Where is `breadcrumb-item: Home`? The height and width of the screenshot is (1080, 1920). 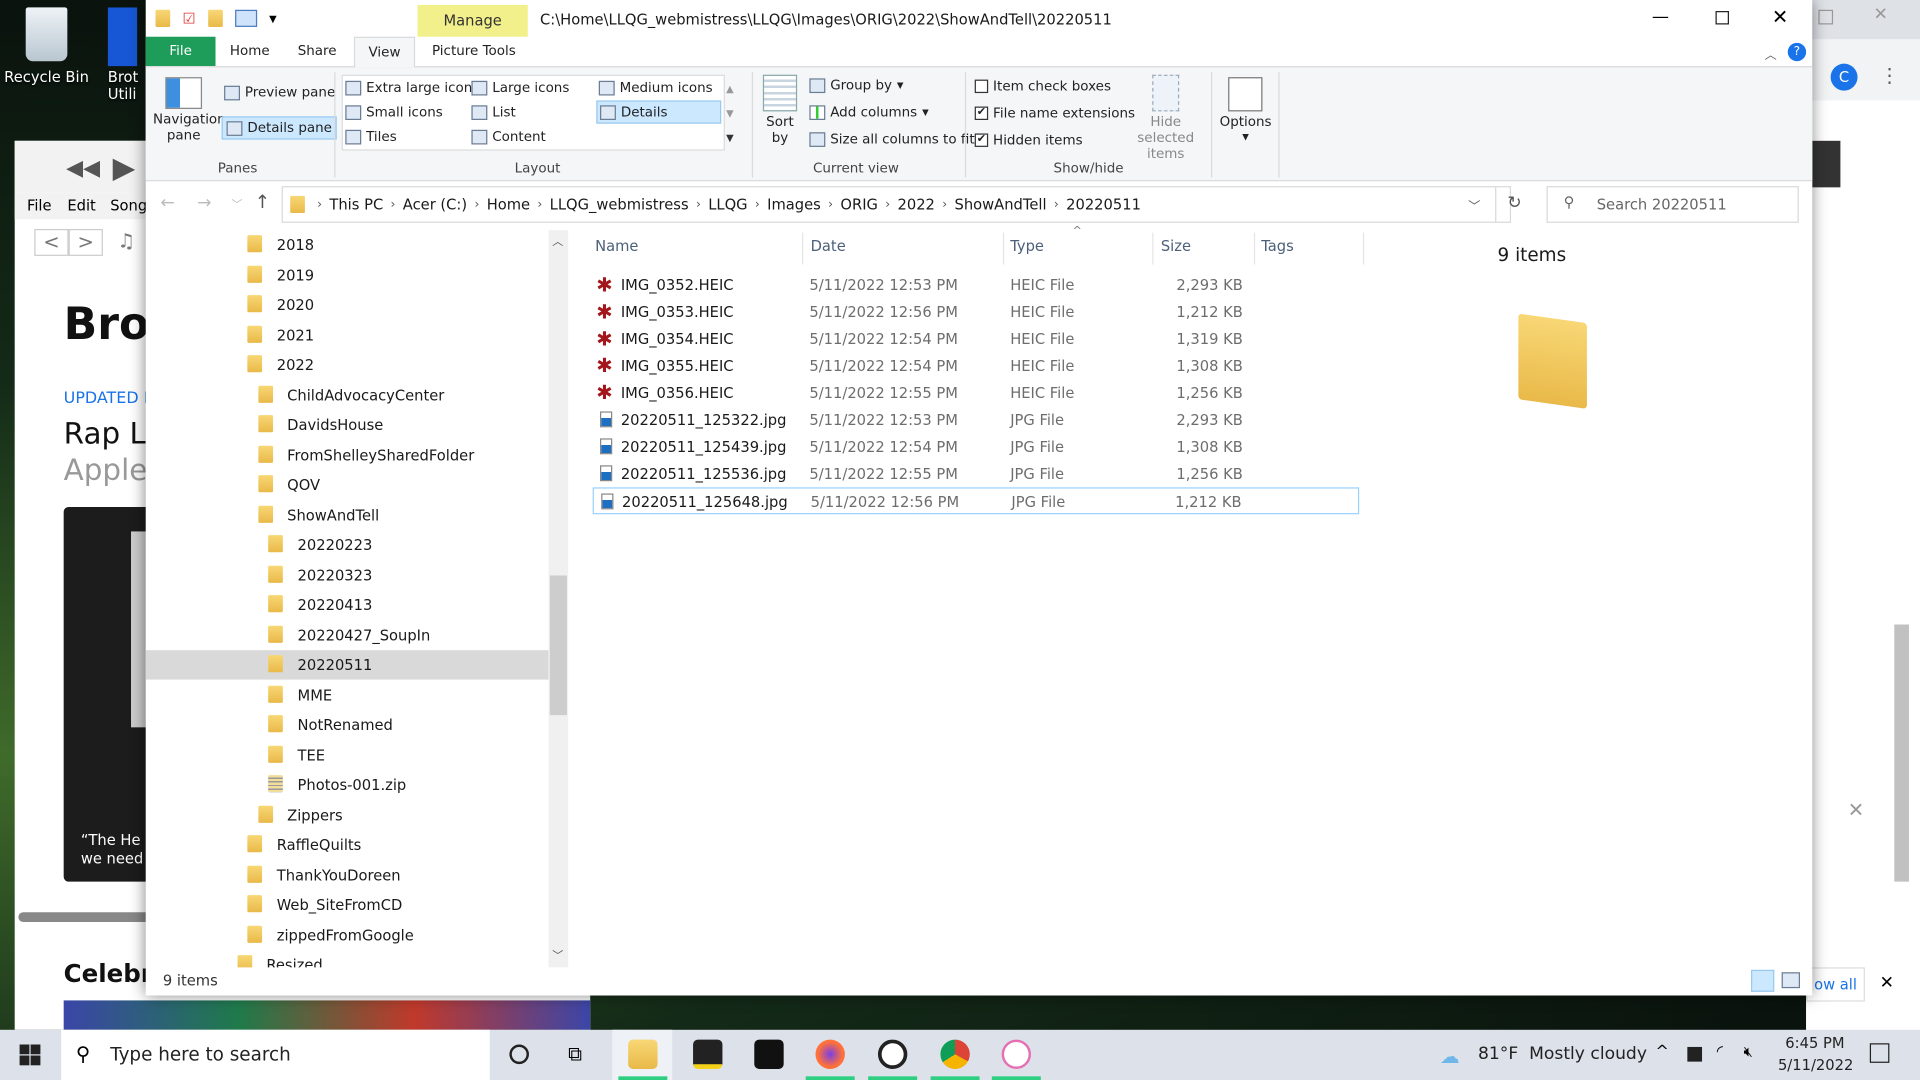
breadcrumb-item: Home is located at coordinates (508, 204).